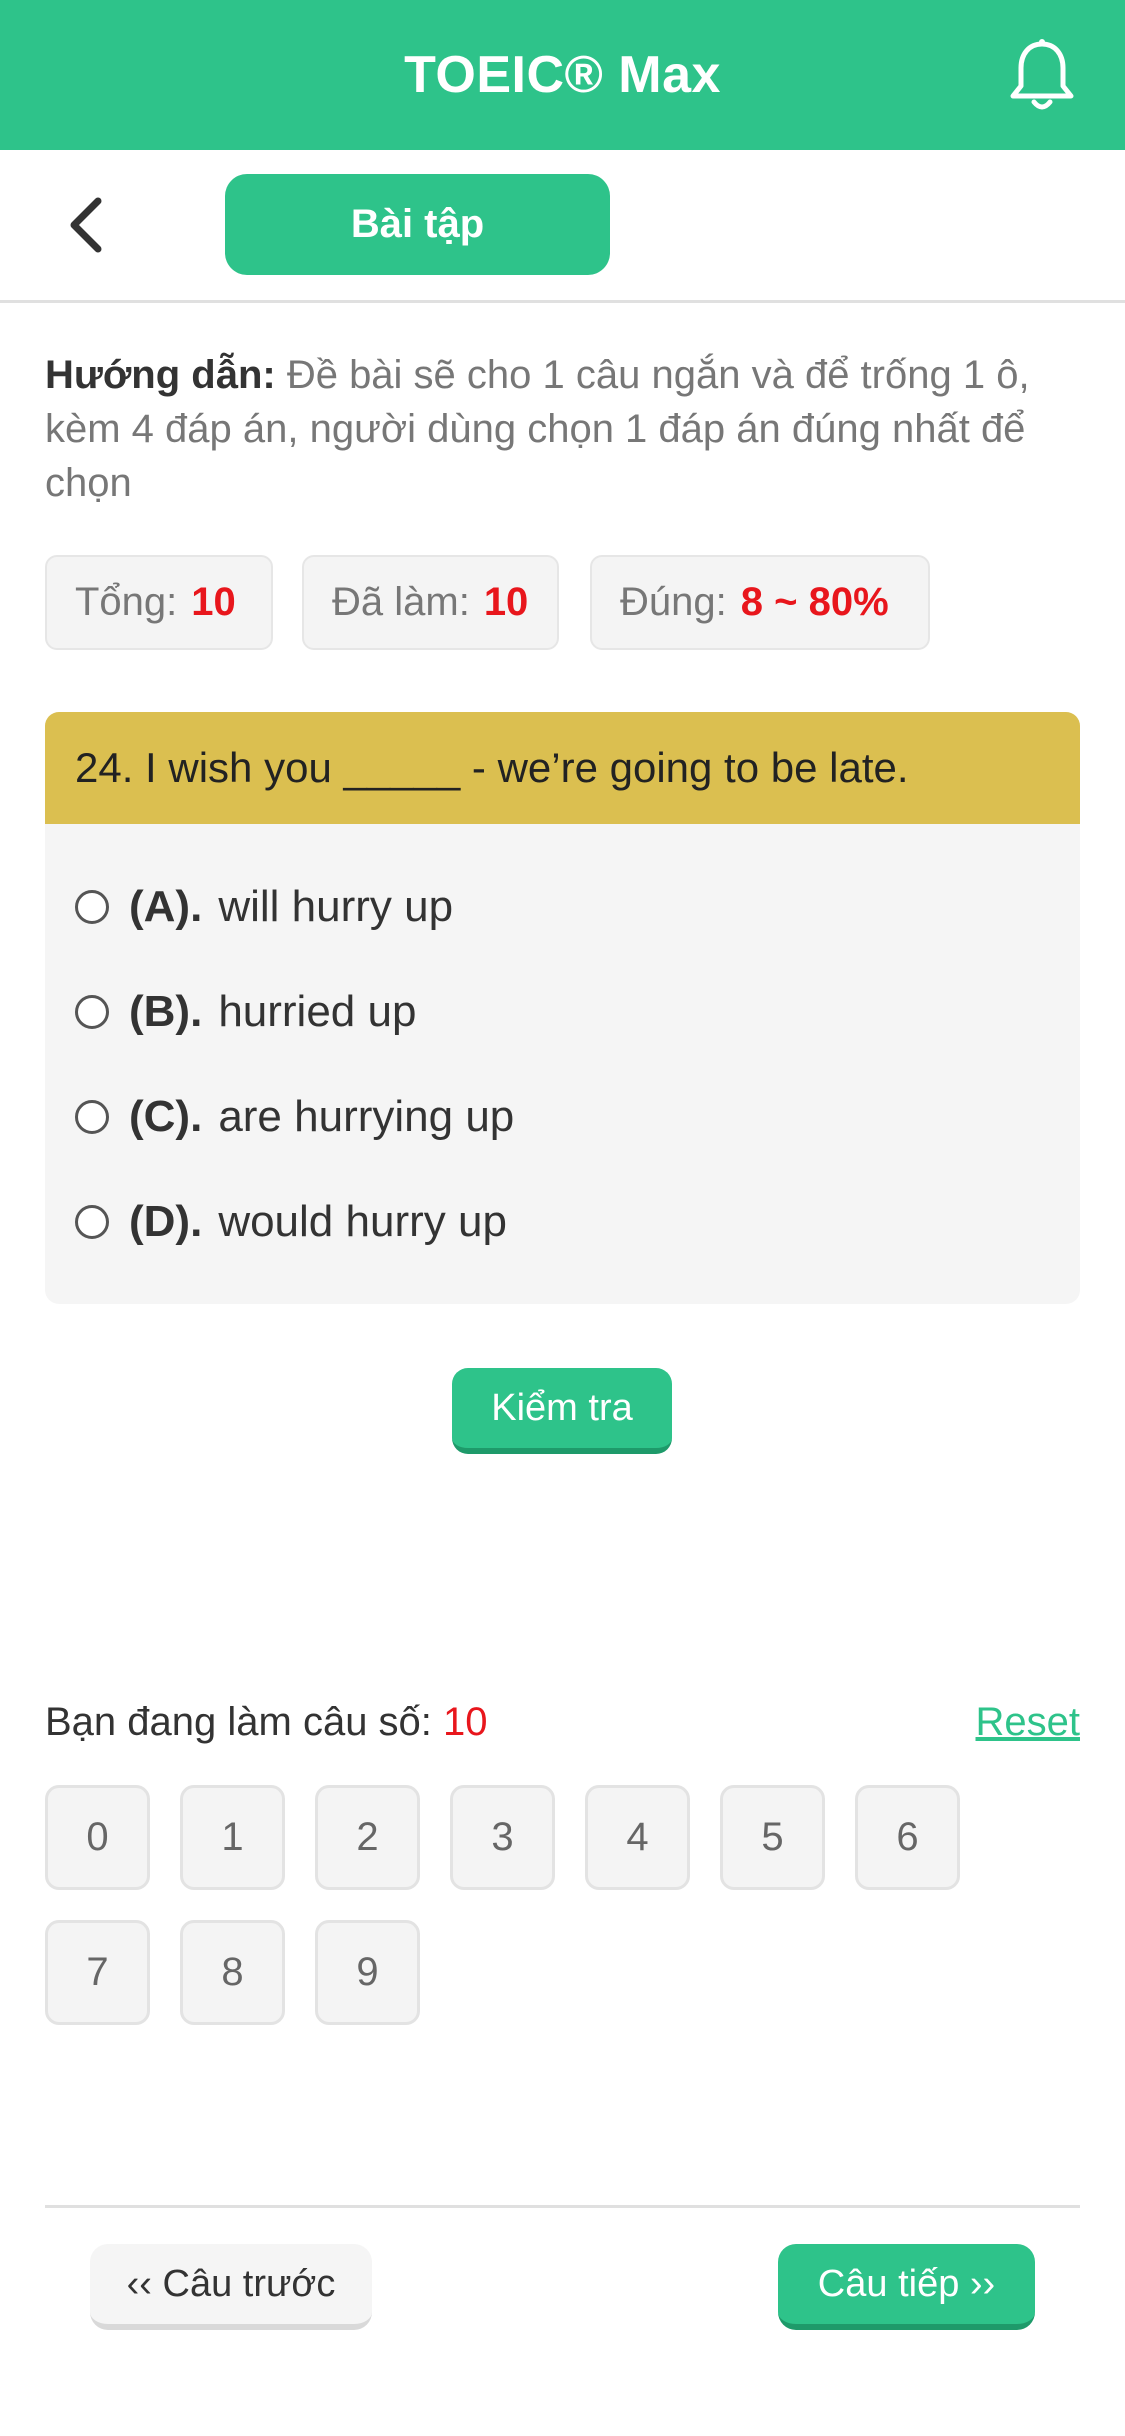  I want to click on sub-navigation: Bài tập, so click(562, 226).